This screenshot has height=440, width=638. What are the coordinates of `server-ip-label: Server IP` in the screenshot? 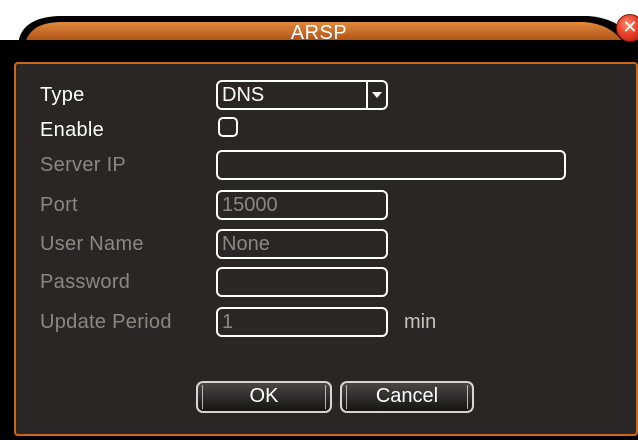 It's located at (83, 165).